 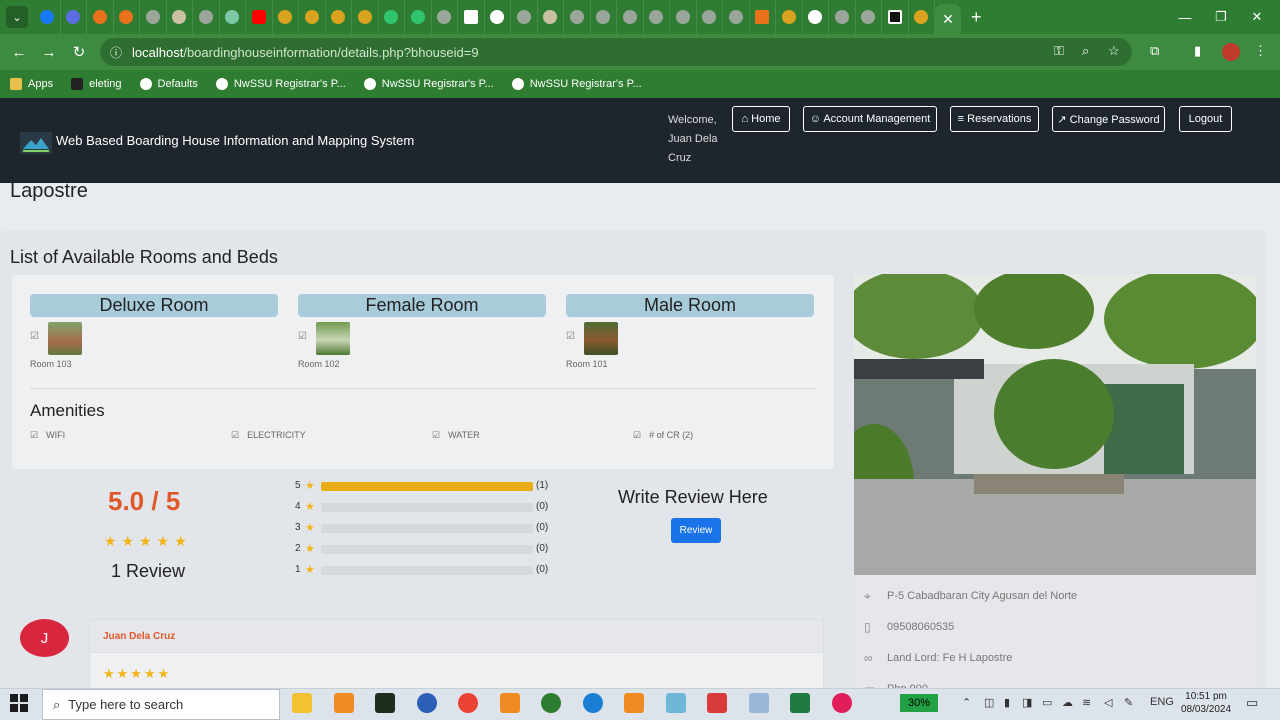 I want to click on bookmark-eleting: eleting, so click(x=96, y=84).